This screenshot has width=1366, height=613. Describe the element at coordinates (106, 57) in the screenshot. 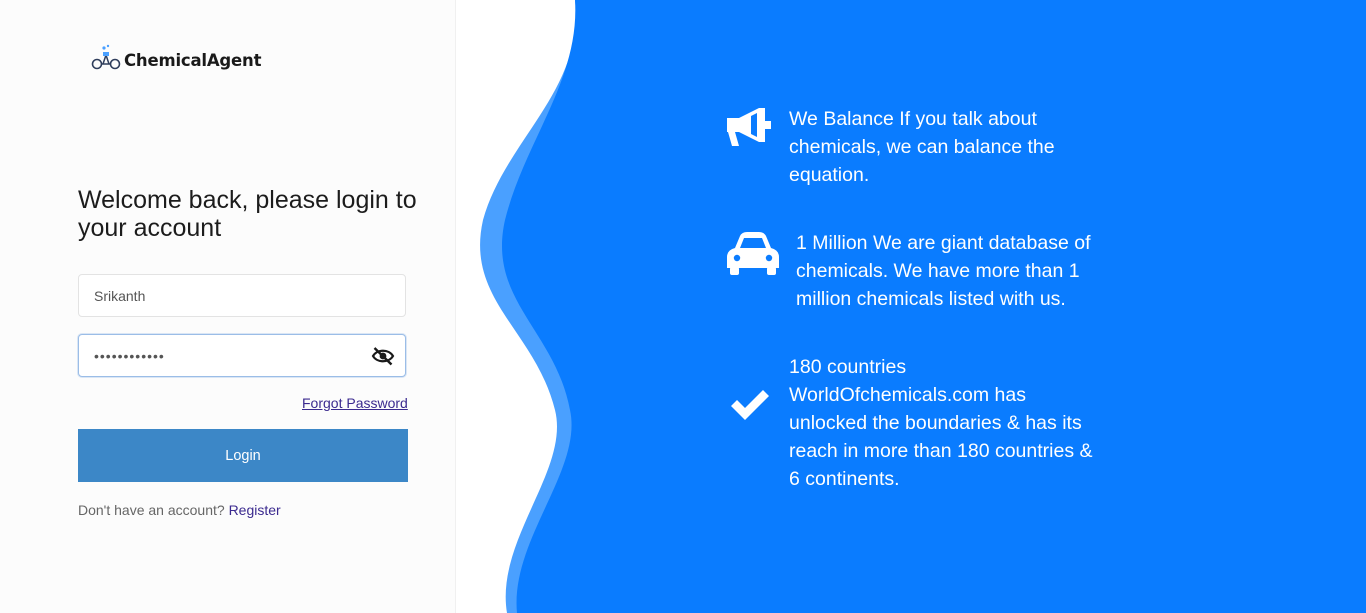

I see `chemical-flask-icon` at that location.